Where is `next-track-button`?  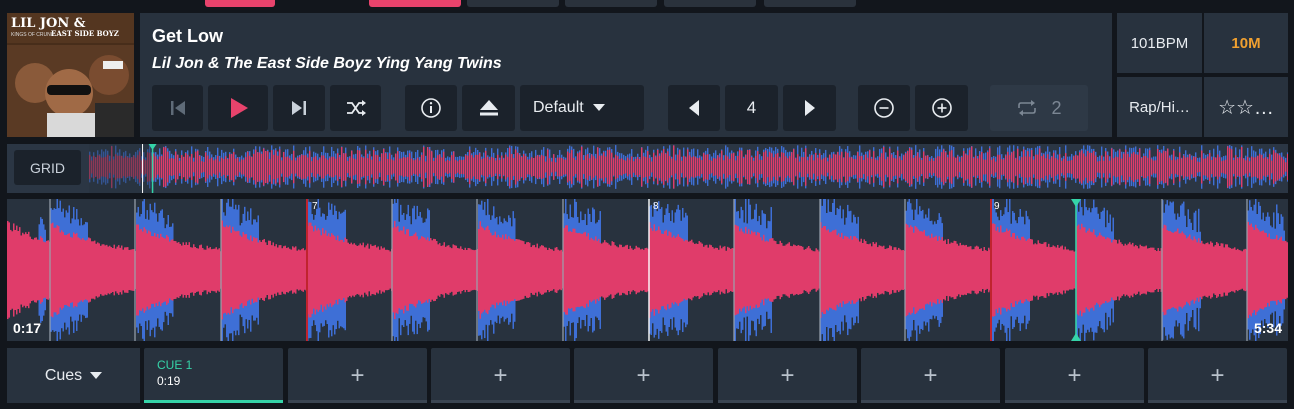 next-track-button is located at coordinates (299, 108).